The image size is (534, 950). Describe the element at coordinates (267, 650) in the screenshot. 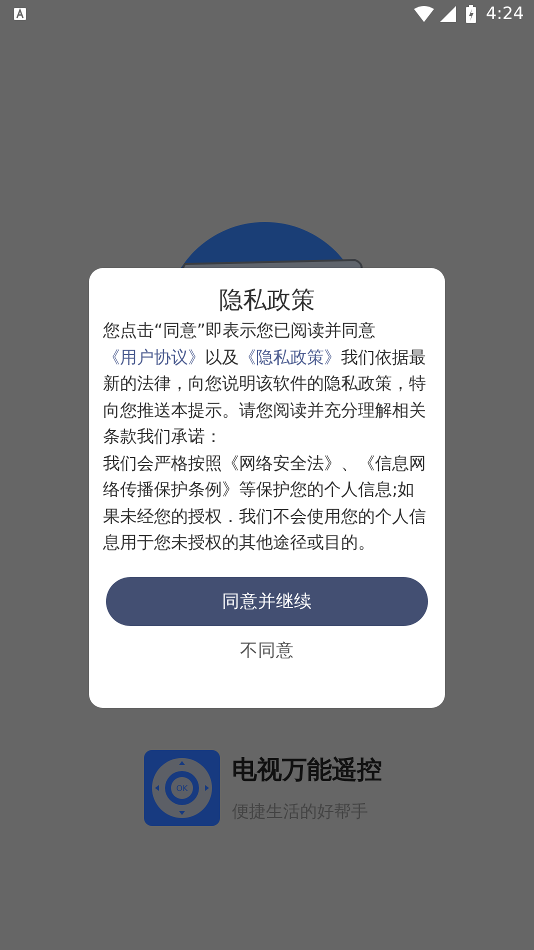

I see `disagree-button: 不同意` at that location.